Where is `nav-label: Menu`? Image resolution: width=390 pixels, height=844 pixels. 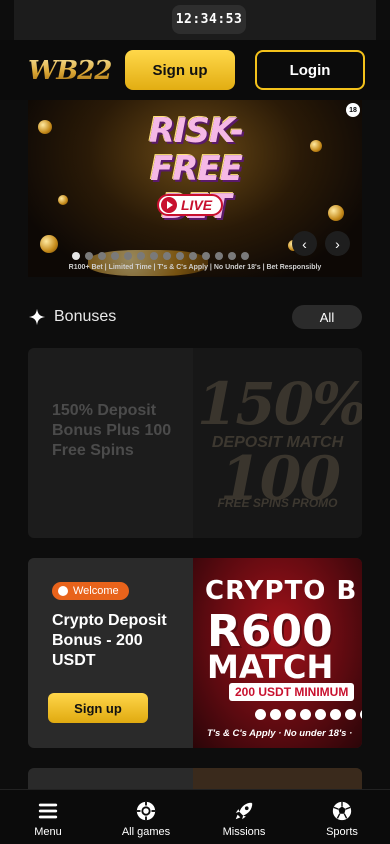
nav-label: Menu is located at coordinates (48, 832).